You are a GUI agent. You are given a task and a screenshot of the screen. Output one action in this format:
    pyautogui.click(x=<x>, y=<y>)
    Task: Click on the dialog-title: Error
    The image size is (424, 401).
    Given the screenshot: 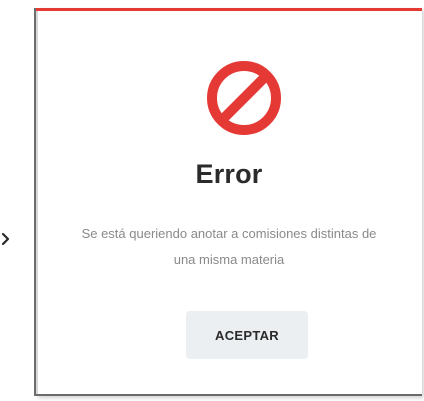 What is the action you would take?
    pyautogui.click(x=229, y=174)
    